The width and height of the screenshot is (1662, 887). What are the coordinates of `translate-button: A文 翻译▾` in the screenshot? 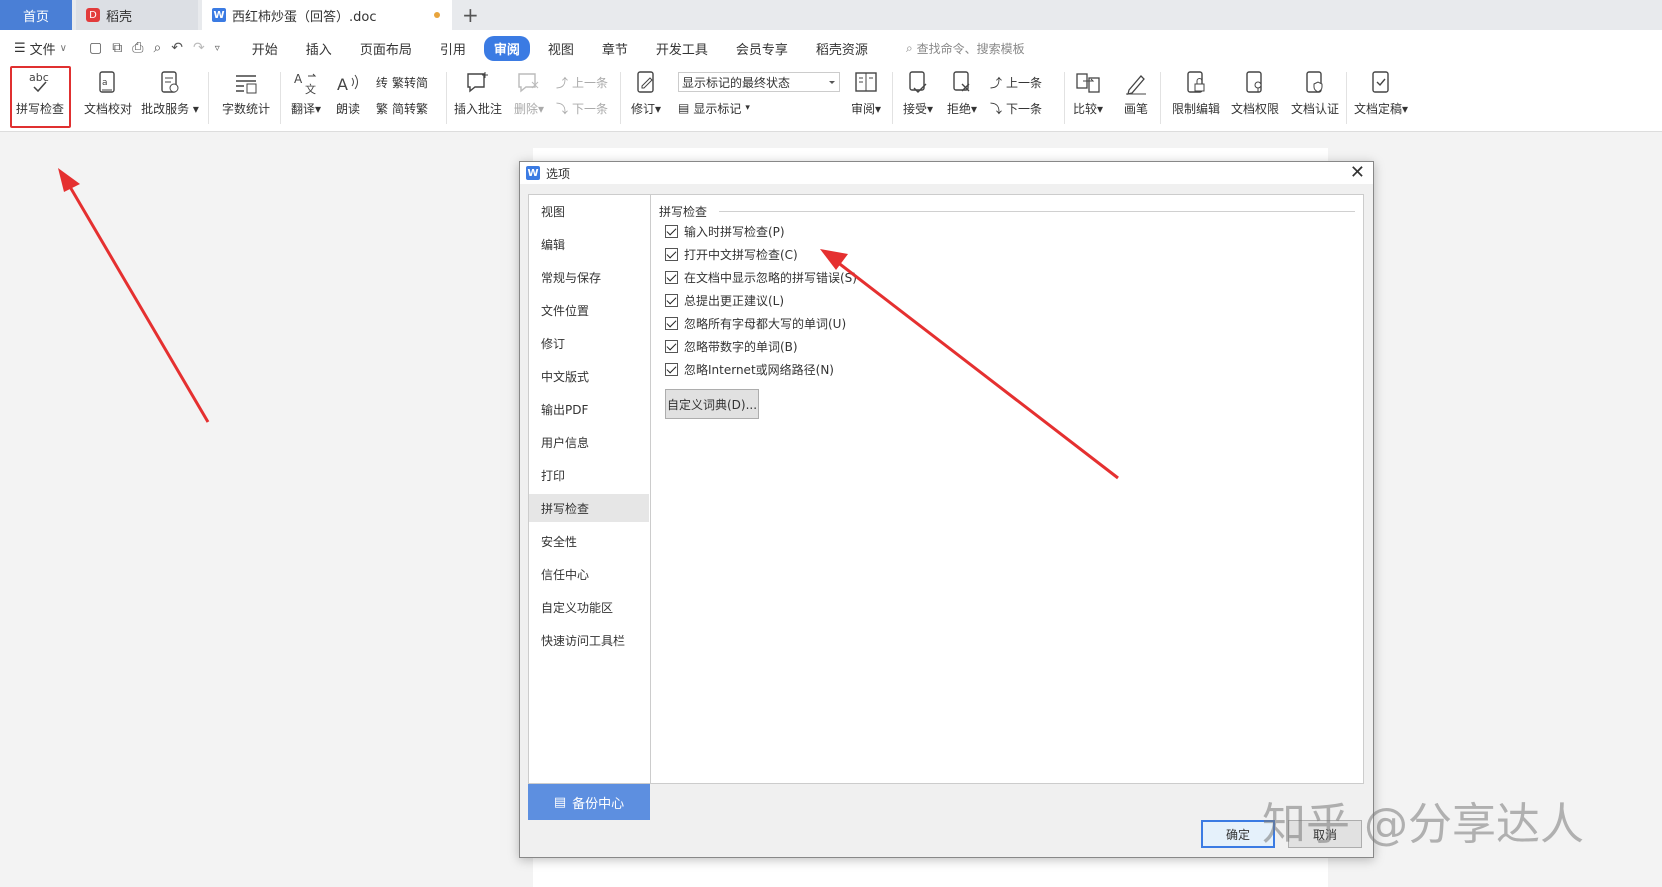 It's located at (306, 98).